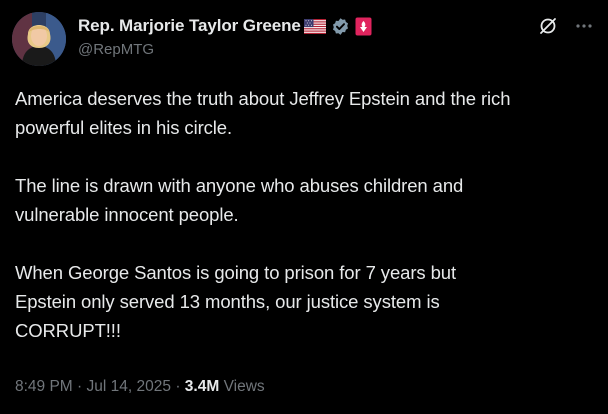 This screenshot has width=608, height=414. What do you see at coordinates (314, 26) in the screenshot?
I see `us-flag-icon` at bounding box center [314, 26].